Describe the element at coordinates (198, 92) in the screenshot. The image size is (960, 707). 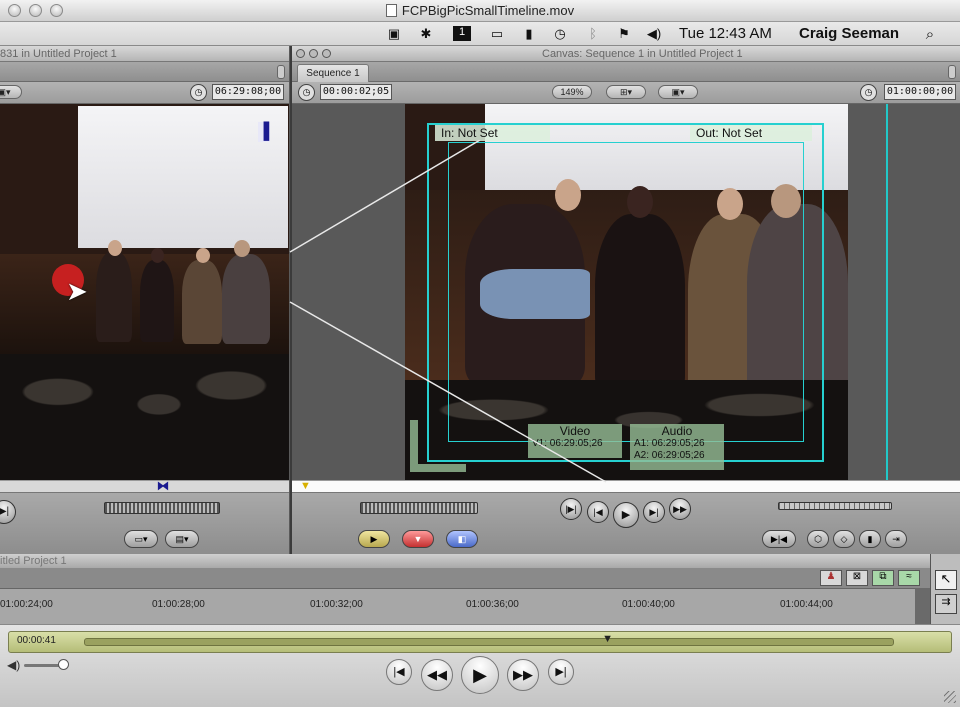
I see `clock-icon: ◷` at that location.